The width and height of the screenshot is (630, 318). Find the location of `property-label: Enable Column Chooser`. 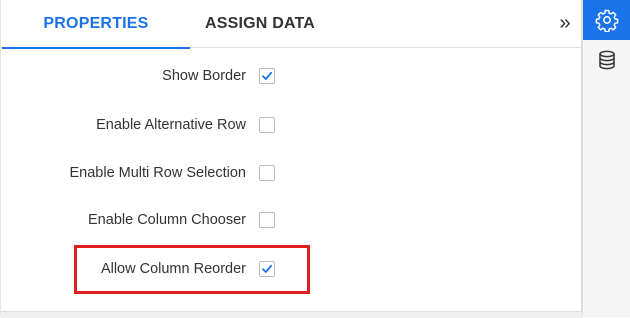

property-label: Enable Column Chooser is located at coordinates (167, 220).